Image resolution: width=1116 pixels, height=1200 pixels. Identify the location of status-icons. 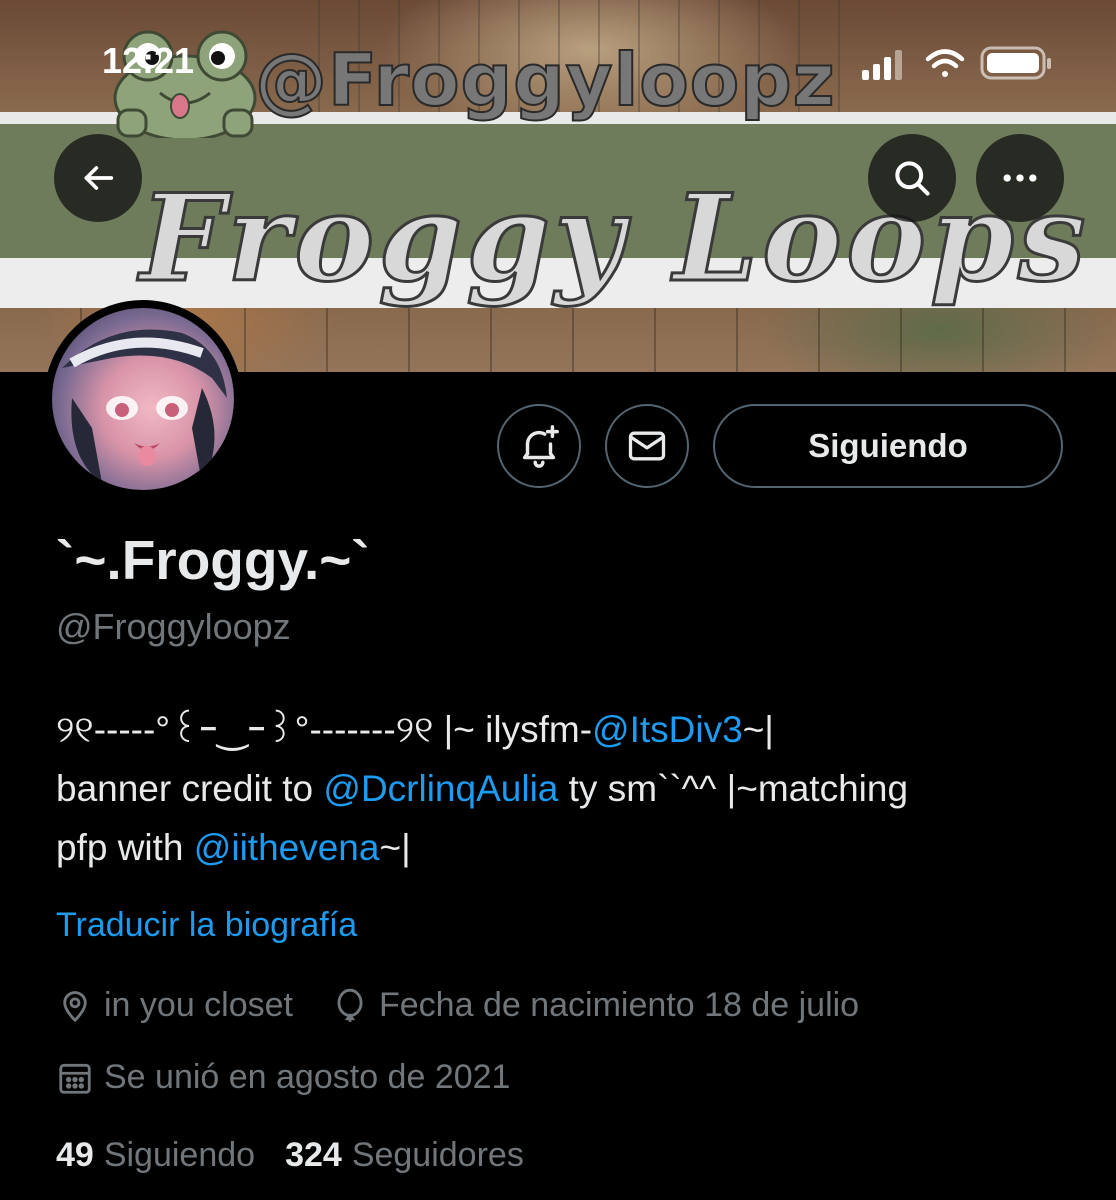
(956, 63).